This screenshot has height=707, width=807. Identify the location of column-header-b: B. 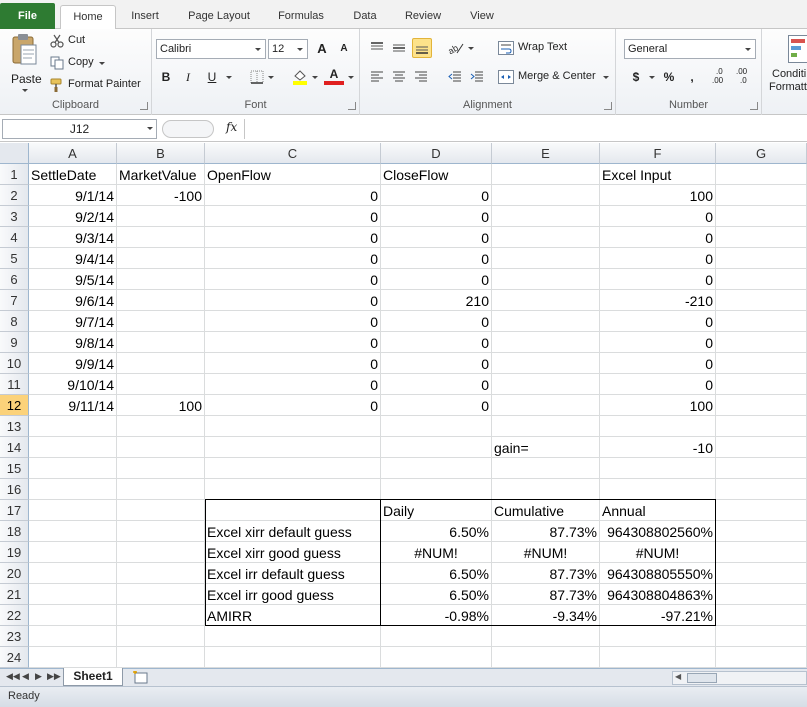
(161, 153).